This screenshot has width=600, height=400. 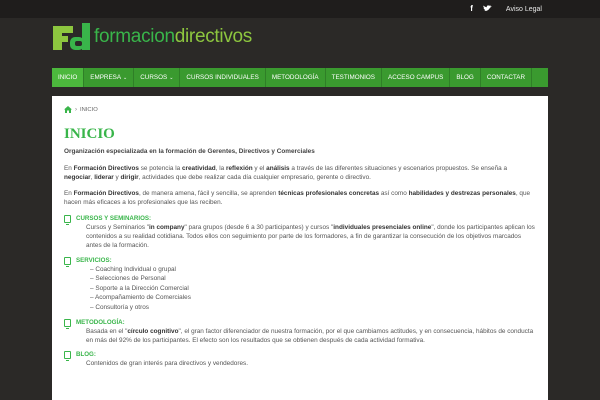 What do you see at coordinates (133, 269) in the screenshot?
I see `list-item: – Coaching Individual o grupal` at bounding box center [133, 269].